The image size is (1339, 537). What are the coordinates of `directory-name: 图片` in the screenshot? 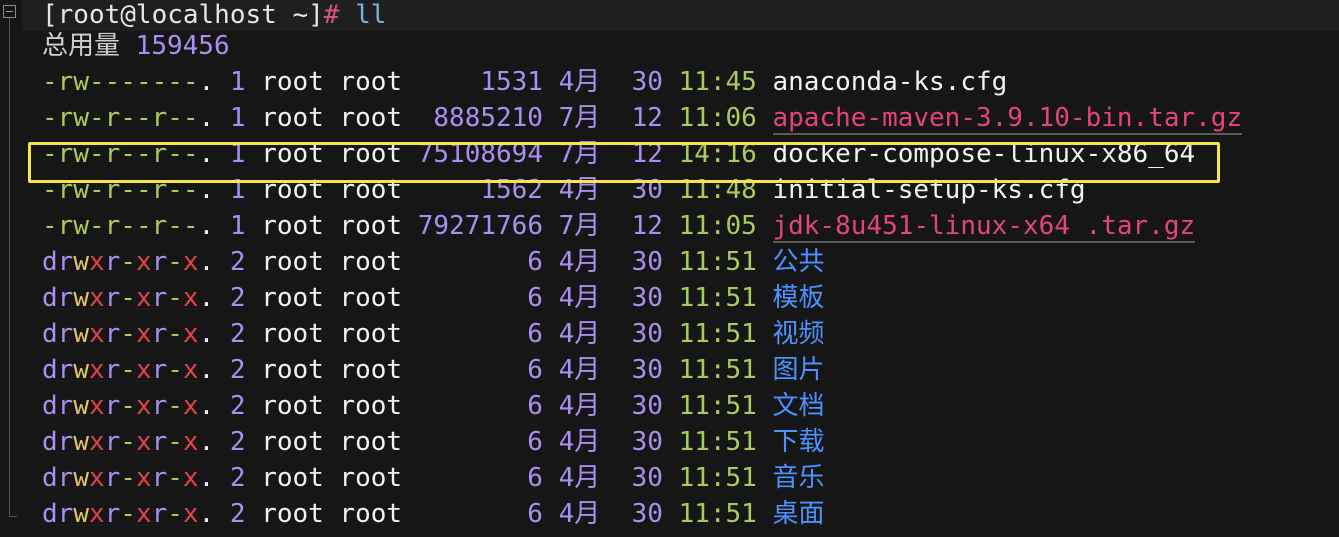 It's located at (799, 370).